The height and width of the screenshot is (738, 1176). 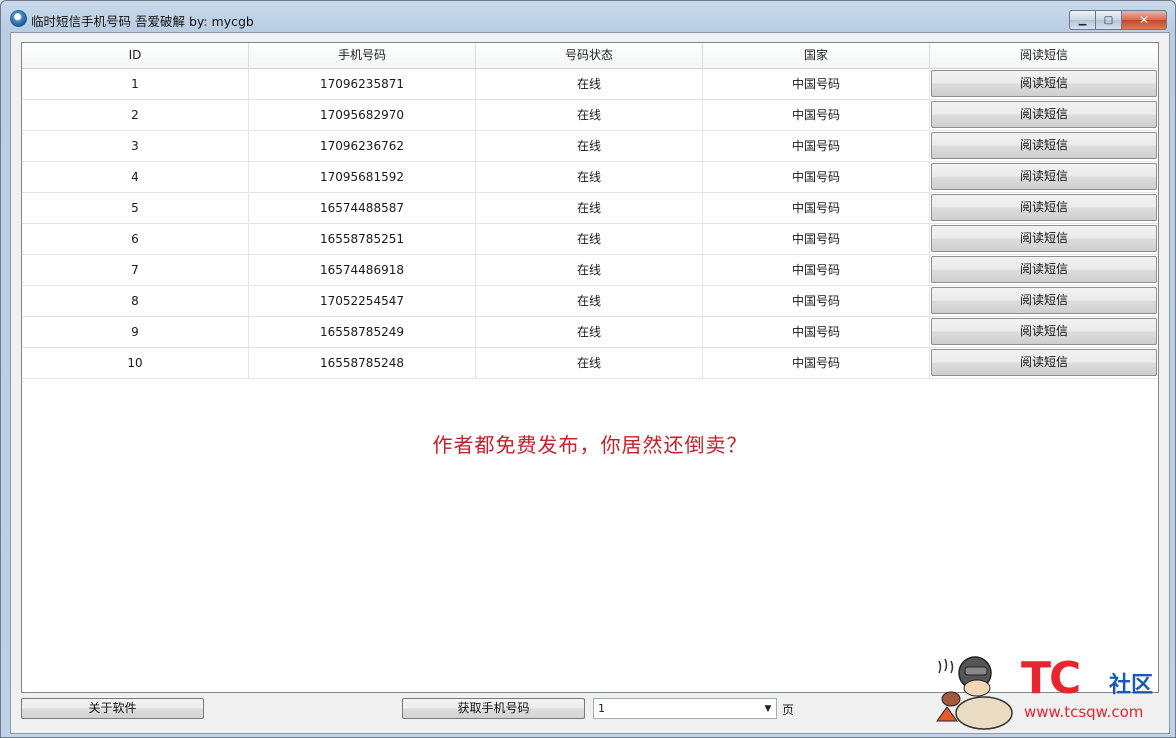 What do you see at coordinates (685, 708) in the screenshot?
I see `page-select: 1 ▼` at bounding box center [685, 708].